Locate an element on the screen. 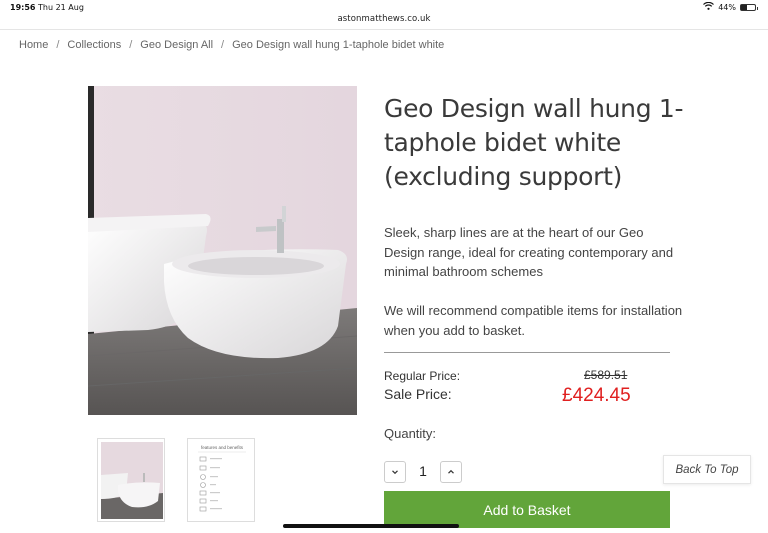 Image resolution: width=768 pixels, height=533 pixels. battery-fill is located at coordinates (744, 7).